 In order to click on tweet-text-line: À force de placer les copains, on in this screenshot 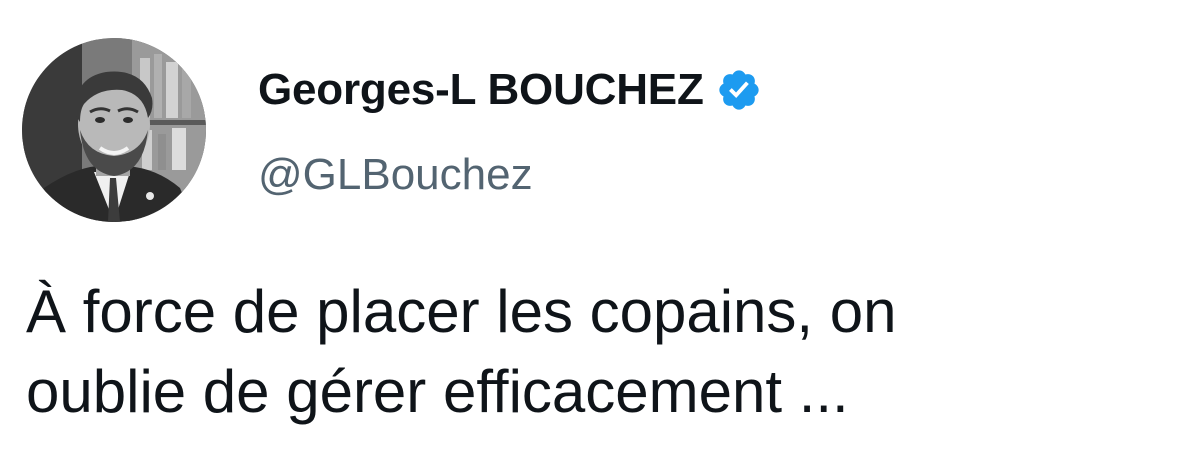, I will do `click(461, 311)`.